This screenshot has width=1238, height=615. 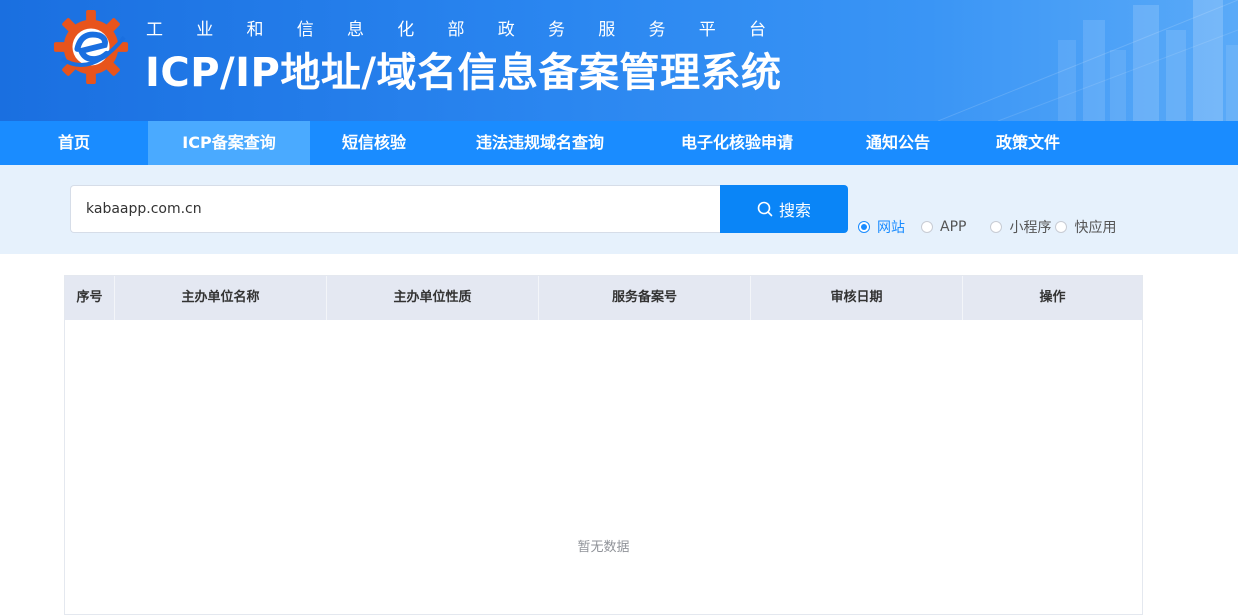 I want to click on ministry-subtitle: 工 业 和 信 息 化 部 政 务 服 务 平 台, so click(x=456, y=27).